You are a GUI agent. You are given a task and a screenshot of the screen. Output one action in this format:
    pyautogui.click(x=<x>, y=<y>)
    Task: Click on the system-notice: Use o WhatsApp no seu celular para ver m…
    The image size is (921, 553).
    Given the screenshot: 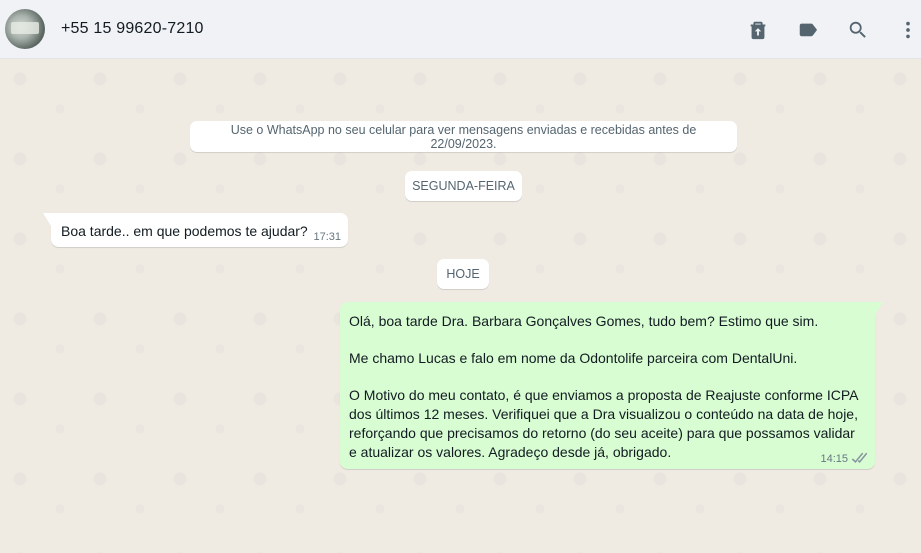 What is the action you would take?
    pyautogui.click(x=463, y=136)
    